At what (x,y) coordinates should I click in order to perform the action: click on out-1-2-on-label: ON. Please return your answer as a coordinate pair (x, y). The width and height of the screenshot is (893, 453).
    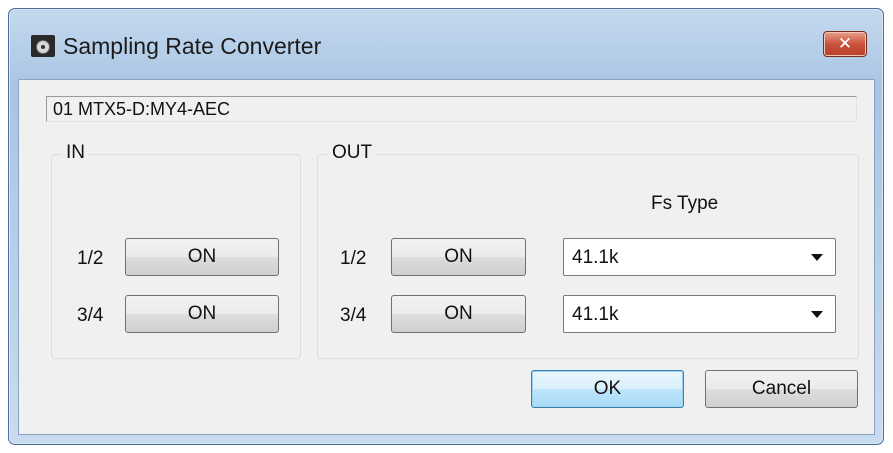
    Looking at the image, I should click on (458, 256).